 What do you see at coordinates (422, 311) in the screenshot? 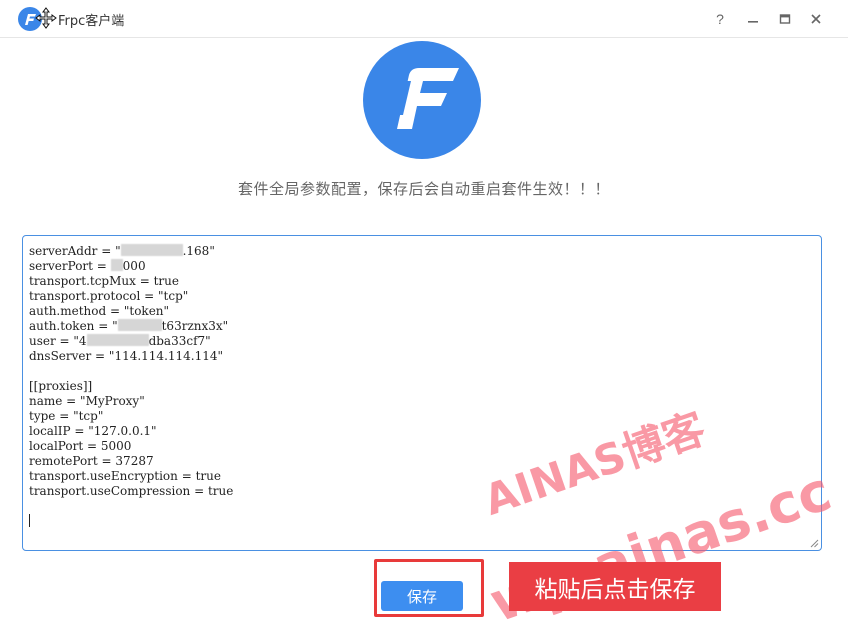
I see `config-line: auth.method = "token"` at bounding box center [422, 311].